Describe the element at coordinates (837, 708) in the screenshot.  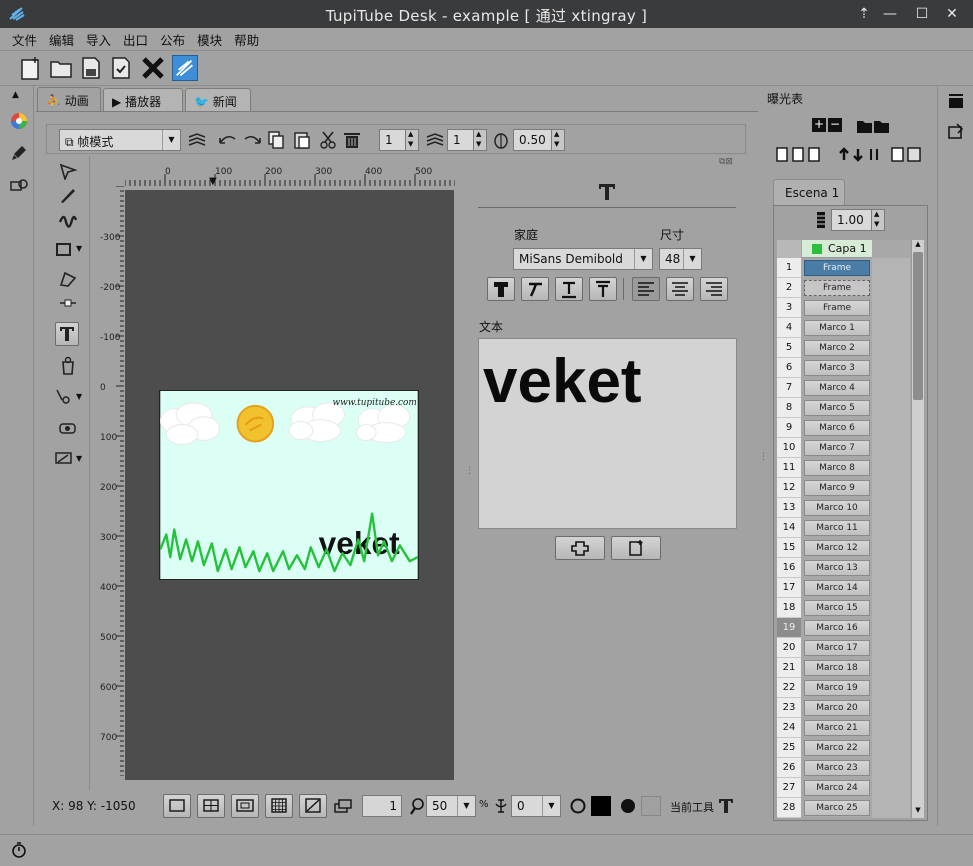
I see `frame-cell: Marco 20` at that location.